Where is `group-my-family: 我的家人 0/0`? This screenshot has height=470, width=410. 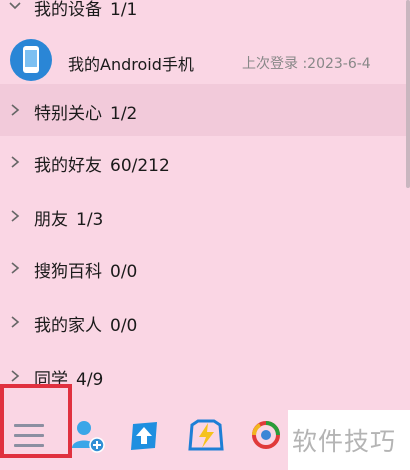
group-my-family: 我的家人 0/0 is located at coordinates (203, 322).